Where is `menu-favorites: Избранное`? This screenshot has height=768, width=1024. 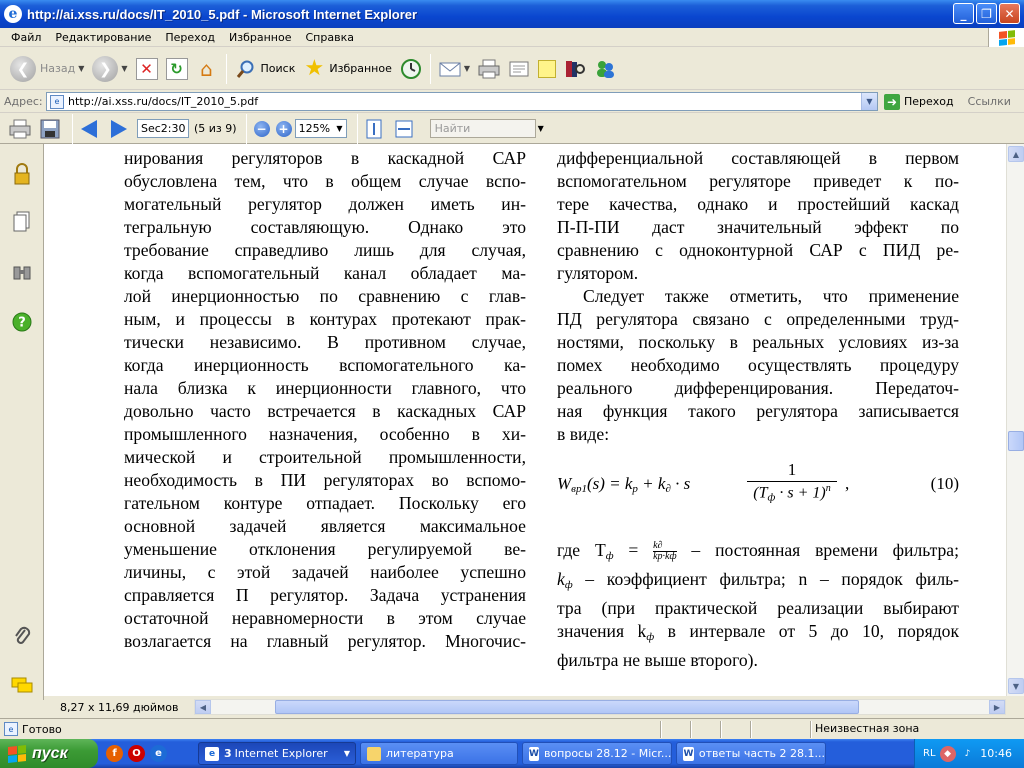 menu-favorites: Избранное is located at coordinates (260, 37).